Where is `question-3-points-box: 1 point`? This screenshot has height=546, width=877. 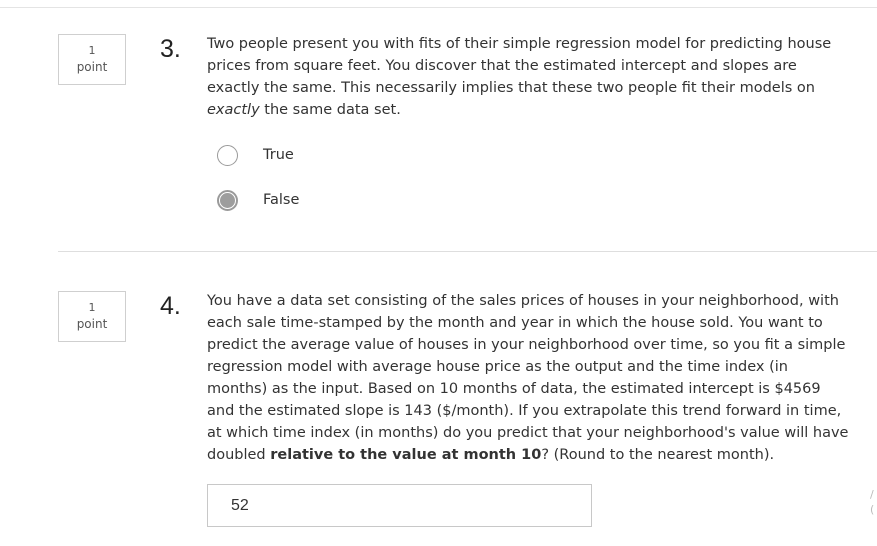
question-3-points-box: 1 point is located at coordinates (92, 59).